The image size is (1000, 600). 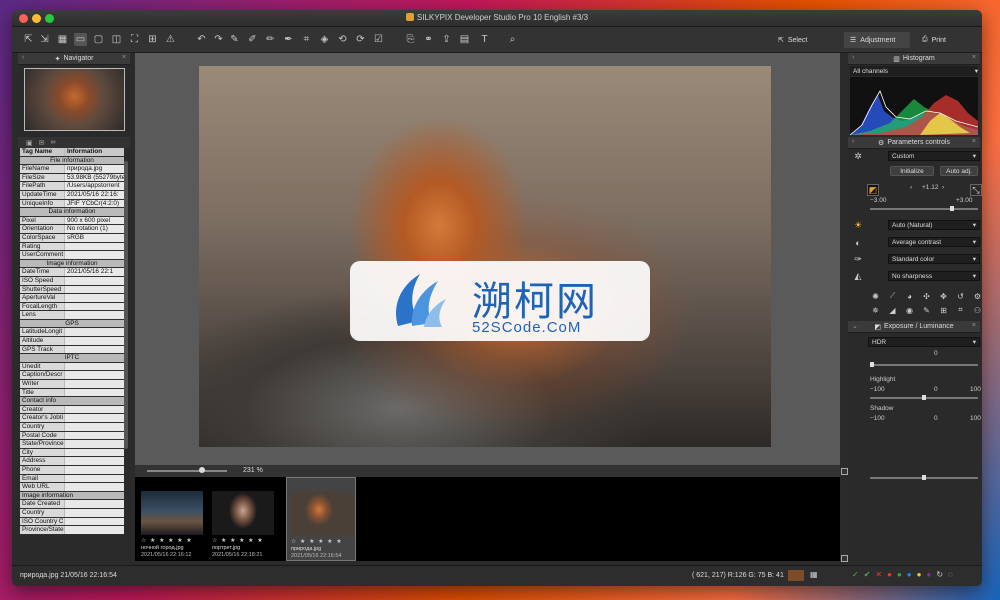 What do you see at coordinates (72, 195) in the screenshot?
I see `info-row: UpdateTime 2021/05/16 22:16:` at bounding box center [72, 195].